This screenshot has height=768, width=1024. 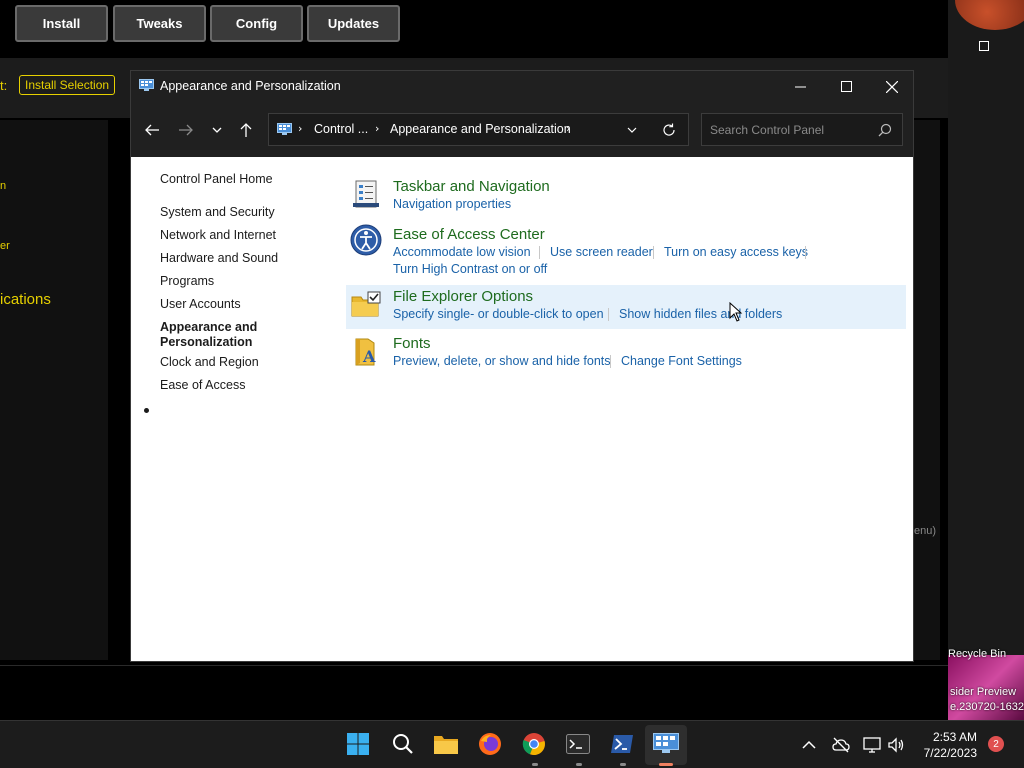 What do you see at coordinates (200, 304) in the screenshot?
I see `sidebar-item-user-accounts: User Accounts` at bounding box center [200, 304].